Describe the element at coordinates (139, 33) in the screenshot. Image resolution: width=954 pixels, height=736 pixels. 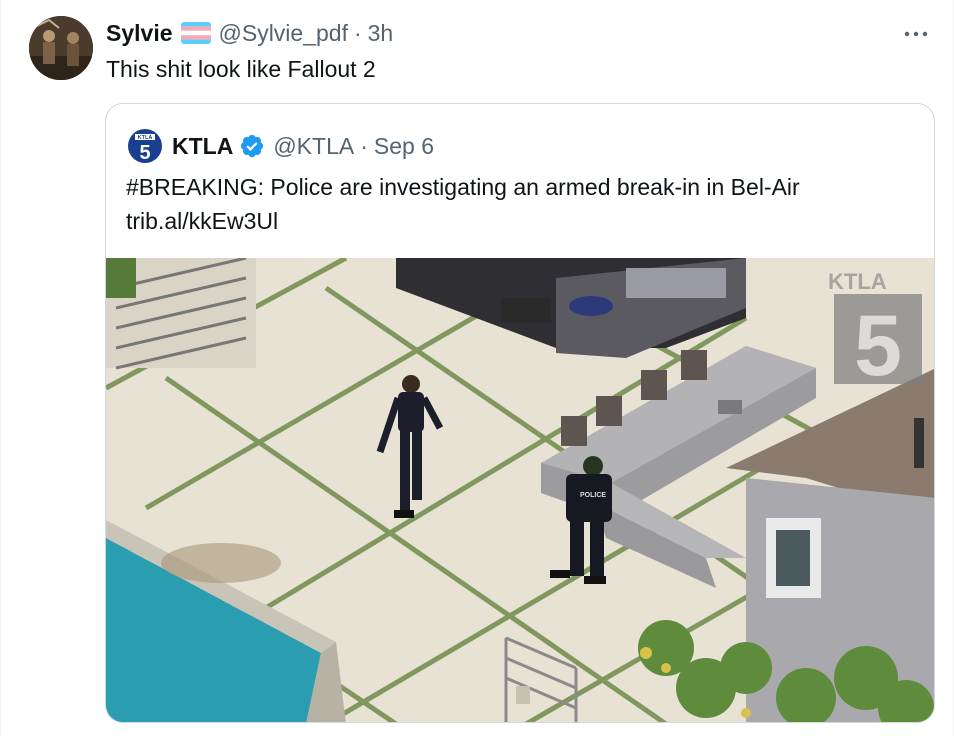
I see `display-name: Sylvie` at that location.